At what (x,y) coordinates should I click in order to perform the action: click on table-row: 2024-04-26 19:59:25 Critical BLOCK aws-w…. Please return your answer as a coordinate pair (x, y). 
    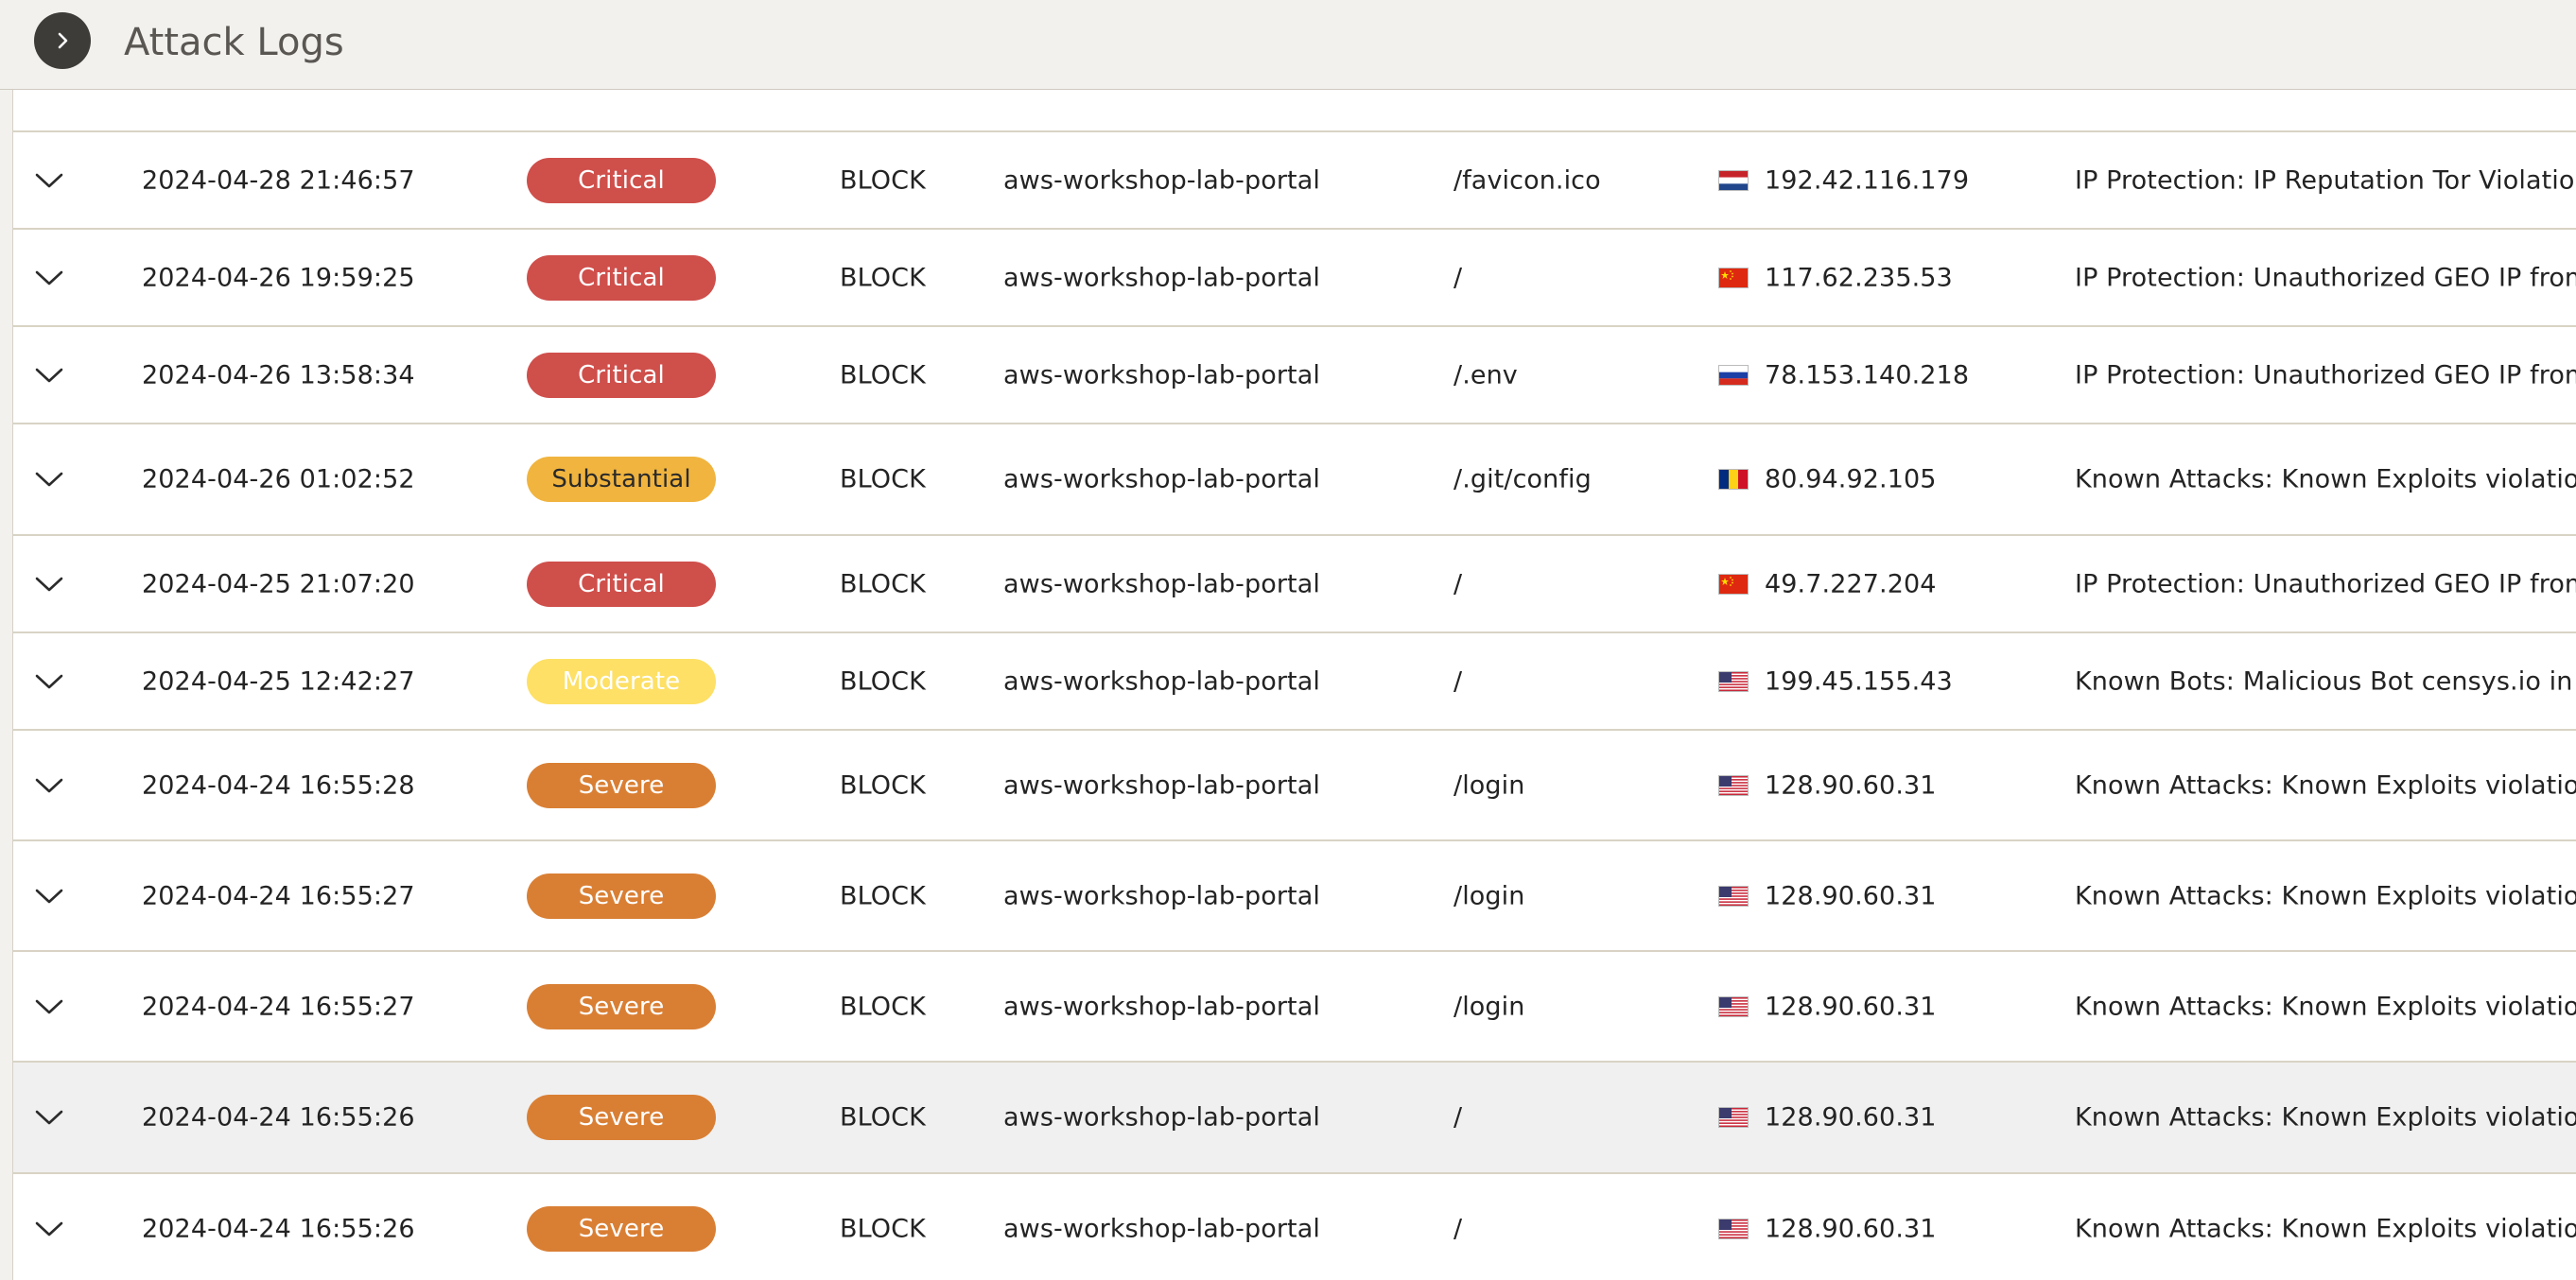
    Looking at the image, I should click on (1294, 278).